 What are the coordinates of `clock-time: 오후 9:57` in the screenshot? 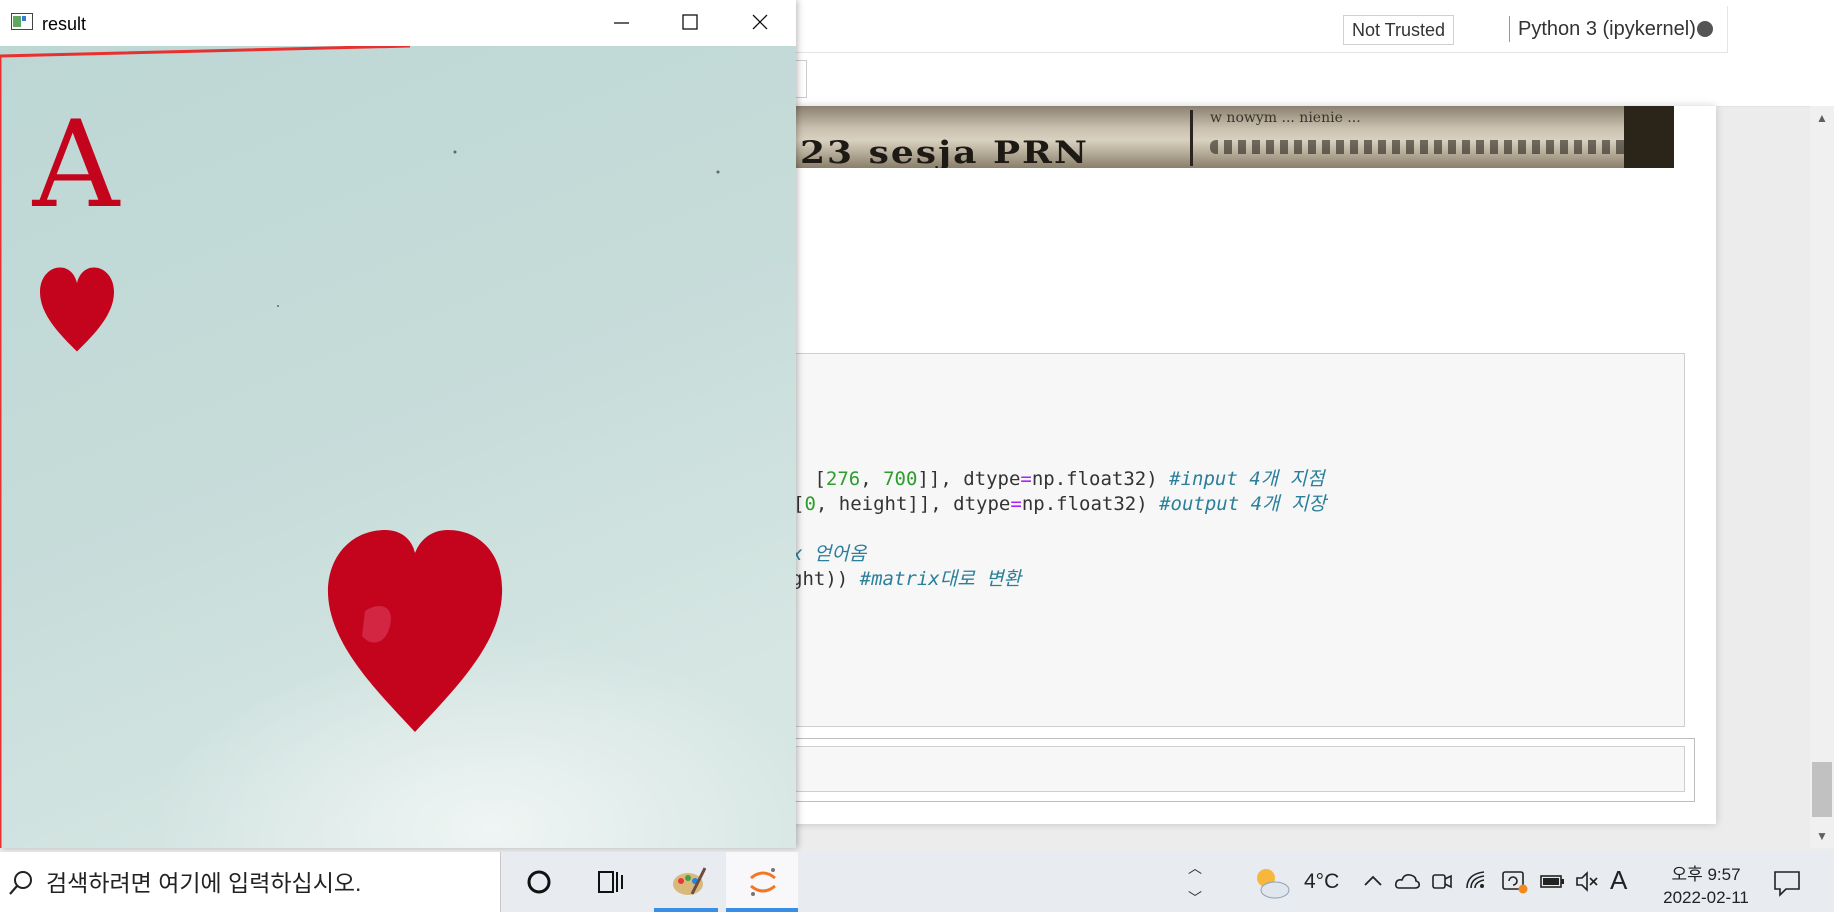 It's located at (1706, 872).